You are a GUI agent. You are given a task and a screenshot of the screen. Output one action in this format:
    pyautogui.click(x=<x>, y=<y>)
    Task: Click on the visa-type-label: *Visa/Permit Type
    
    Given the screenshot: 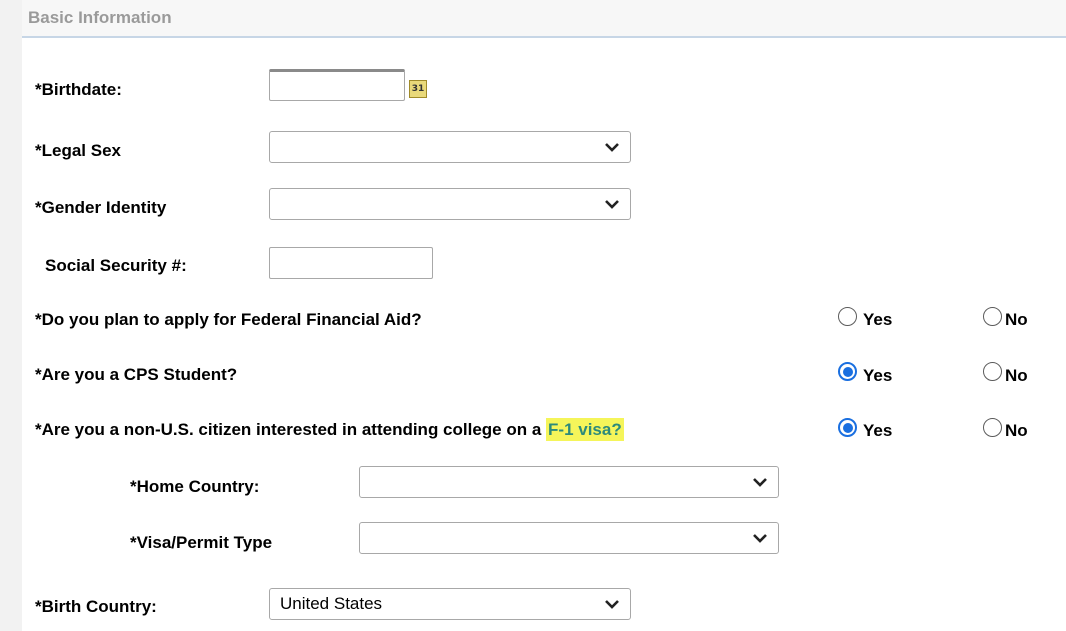 What is the action you would take?
    pyautogui.click(x=201, y=542)
    